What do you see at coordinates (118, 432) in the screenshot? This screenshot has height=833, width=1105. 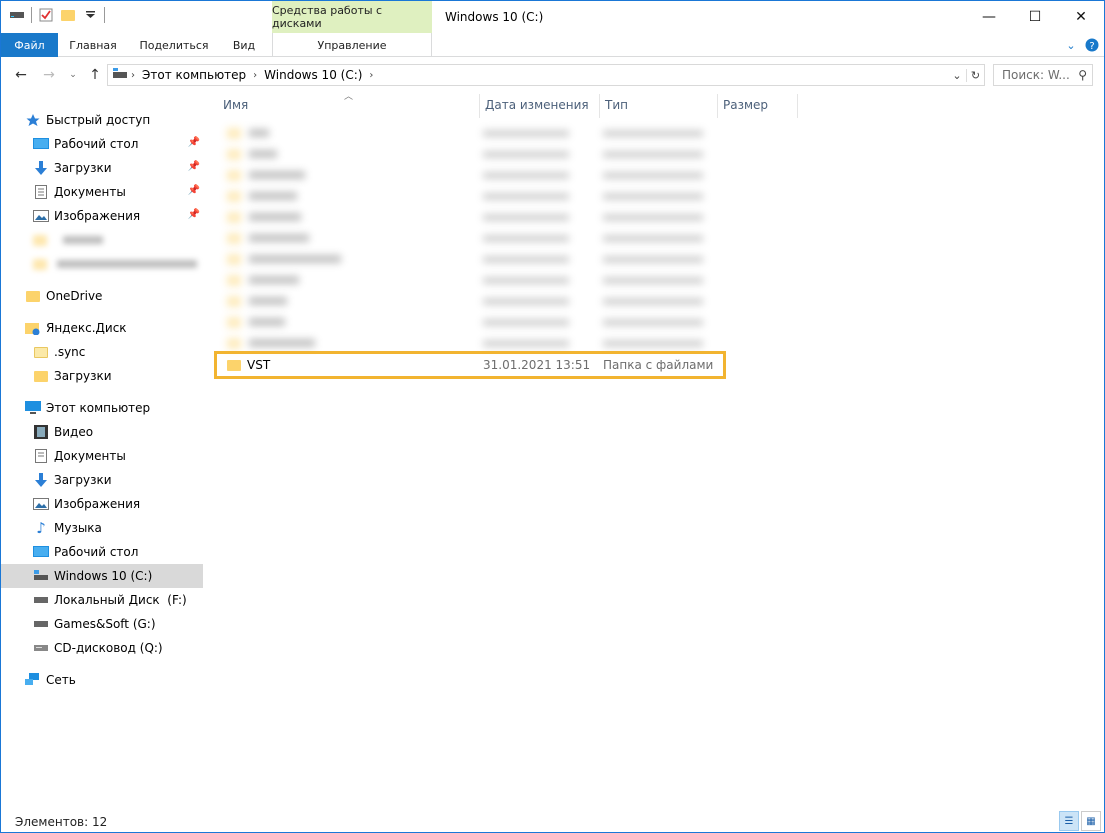 I see `sidebar-item-videos: Видео` at bounding box center [118, 432].